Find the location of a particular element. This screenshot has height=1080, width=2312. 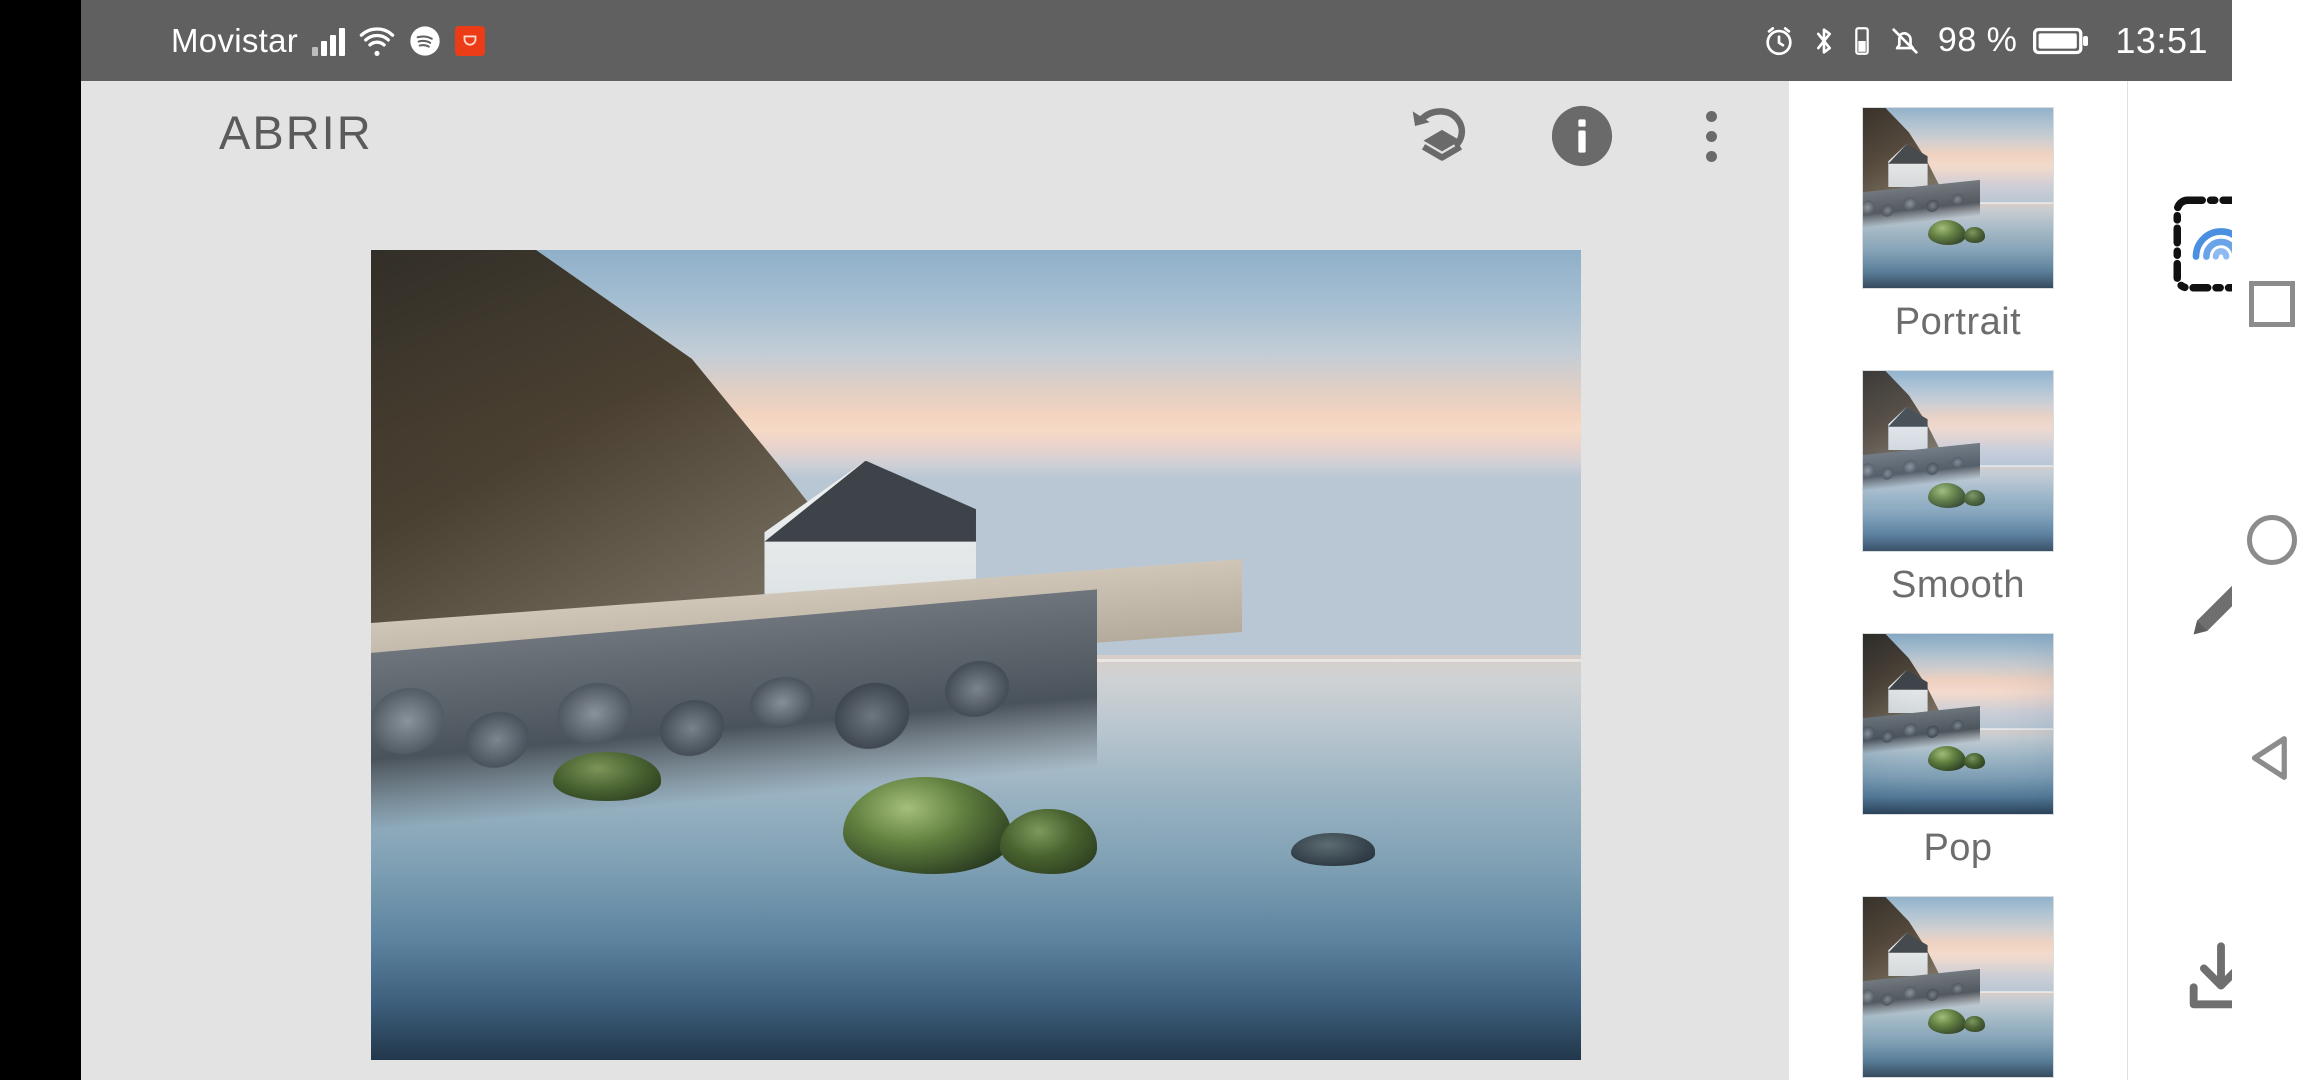

filter-item-smooth: Smooth is located at coordinates (1958, 475).